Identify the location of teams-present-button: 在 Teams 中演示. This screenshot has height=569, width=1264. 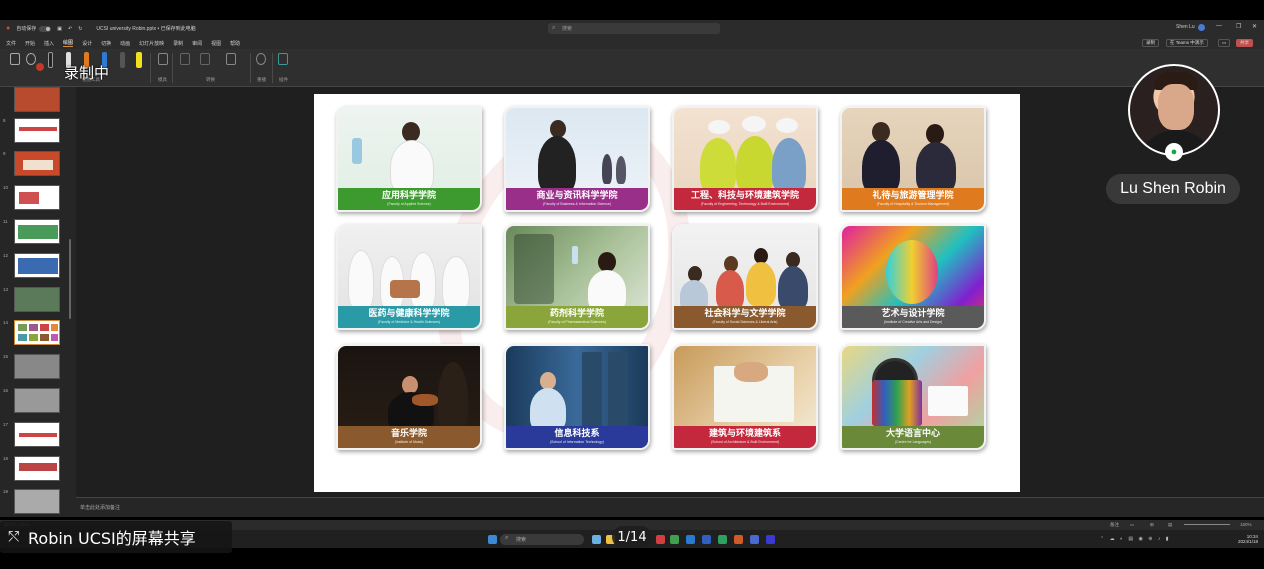
(1187, 43).